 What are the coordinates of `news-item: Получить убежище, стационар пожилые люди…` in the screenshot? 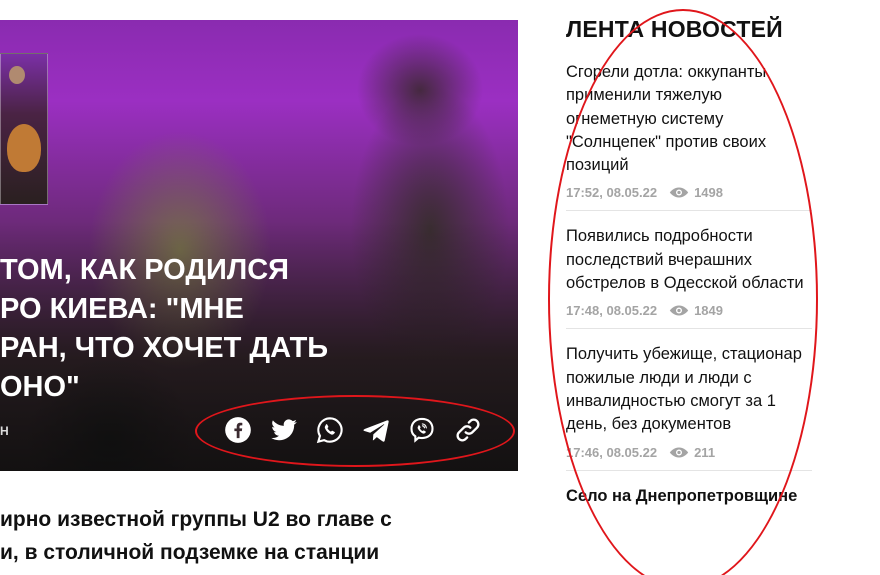 It's located at (689, 407).